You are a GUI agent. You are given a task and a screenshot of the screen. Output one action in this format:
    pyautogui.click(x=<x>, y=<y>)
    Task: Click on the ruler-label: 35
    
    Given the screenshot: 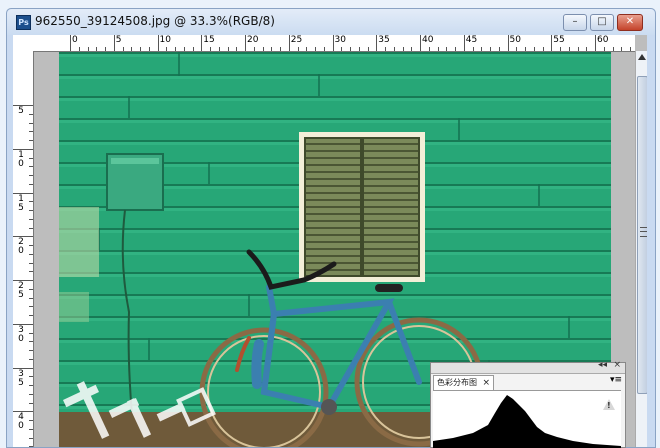 What is the action you would take?
    pyautogui.click(x=384, y=40)
    